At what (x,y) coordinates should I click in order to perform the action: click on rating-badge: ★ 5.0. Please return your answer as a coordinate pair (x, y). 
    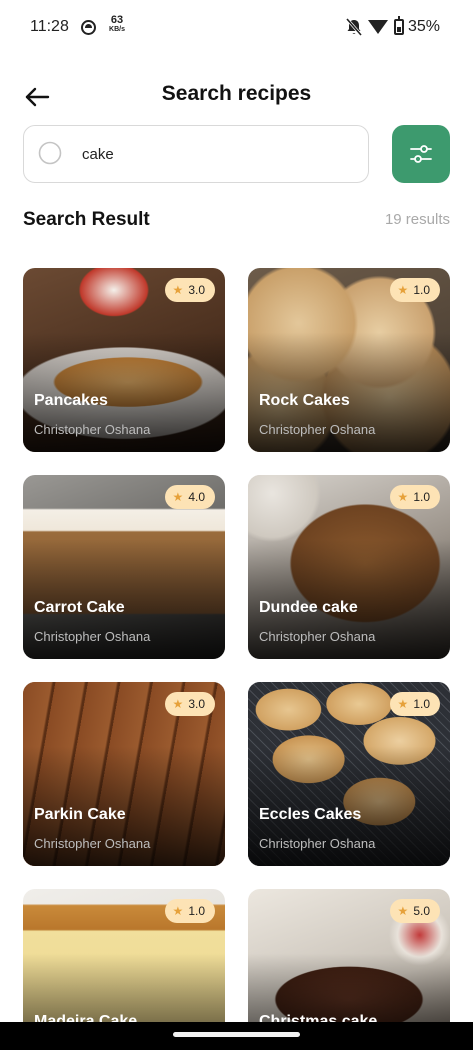
    Looking at the image, I should click on (414, 911).